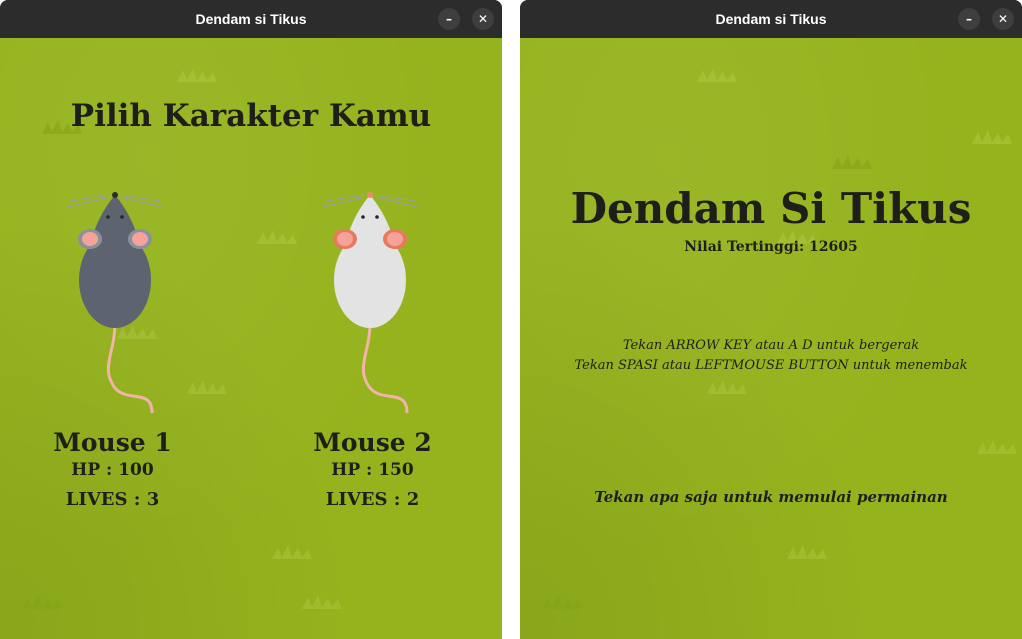 Image resolution: width=1022 pixels, height=639 pixels. I want to click on instruction-move: Tekan ARROW KEY atau A D untuk bergerak, so click(771, 345).